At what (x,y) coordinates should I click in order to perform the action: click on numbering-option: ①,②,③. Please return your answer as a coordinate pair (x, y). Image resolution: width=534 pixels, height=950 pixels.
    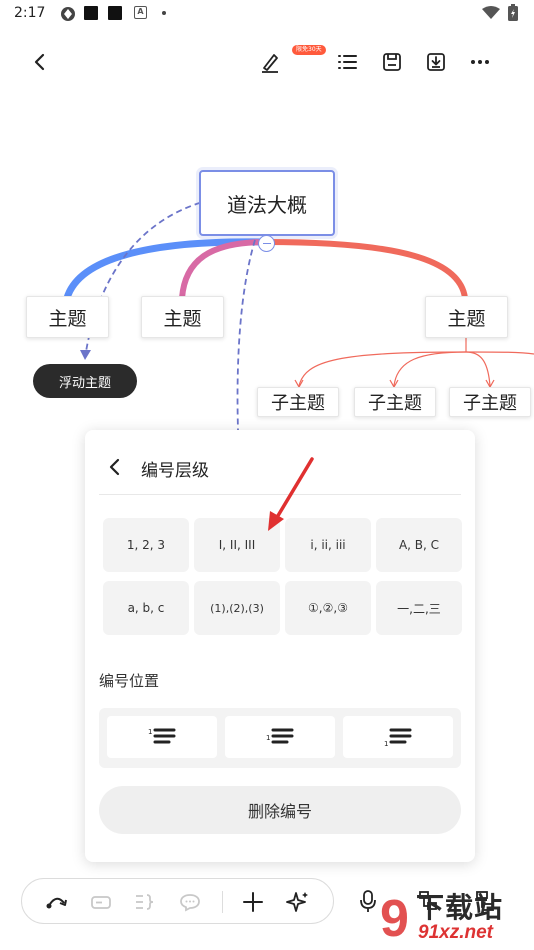
    Looking at the image, I should click on (328, 608).